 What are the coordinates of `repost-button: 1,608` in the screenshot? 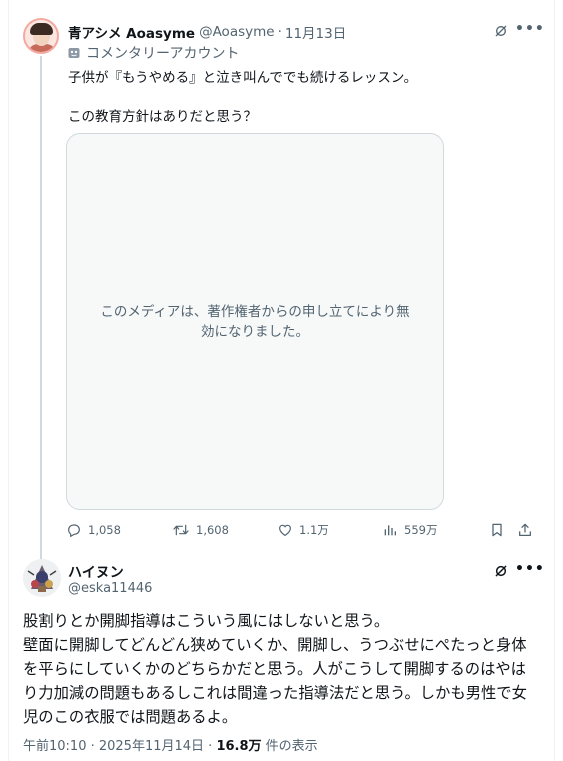 It's located at (200, 530).